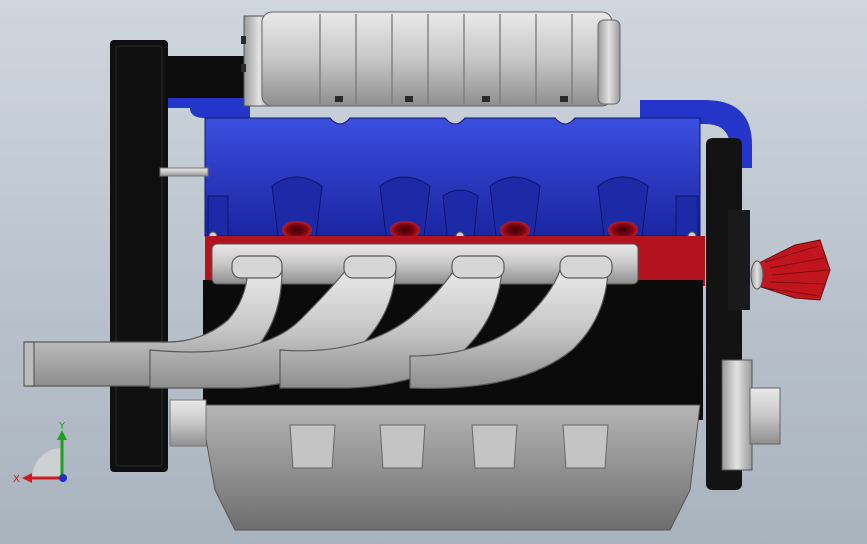 This screenshot has height=544, width=867. I want to click on accessory-pulleys, so click(743, 314).